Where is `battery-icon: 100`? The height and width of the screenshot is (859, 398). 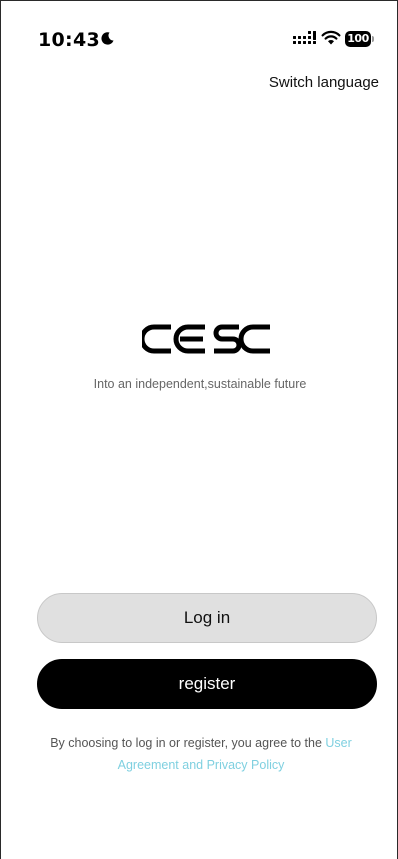 battery-icon: 100 is located at coordinates (360, 39).